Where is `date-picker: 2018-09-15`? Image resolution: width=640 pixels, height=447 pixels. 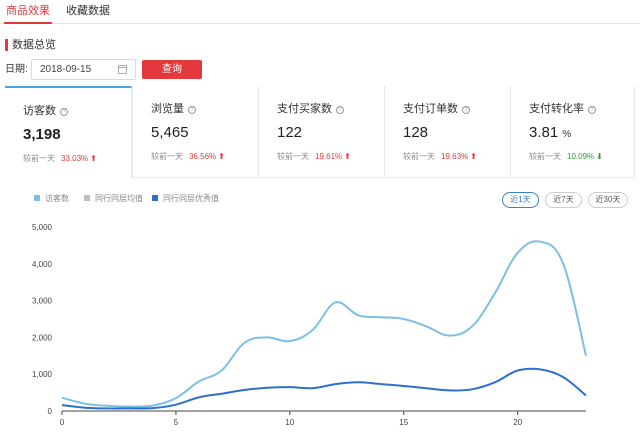 date-picker: 2018-09-15 is located at coordinates (83, 69).